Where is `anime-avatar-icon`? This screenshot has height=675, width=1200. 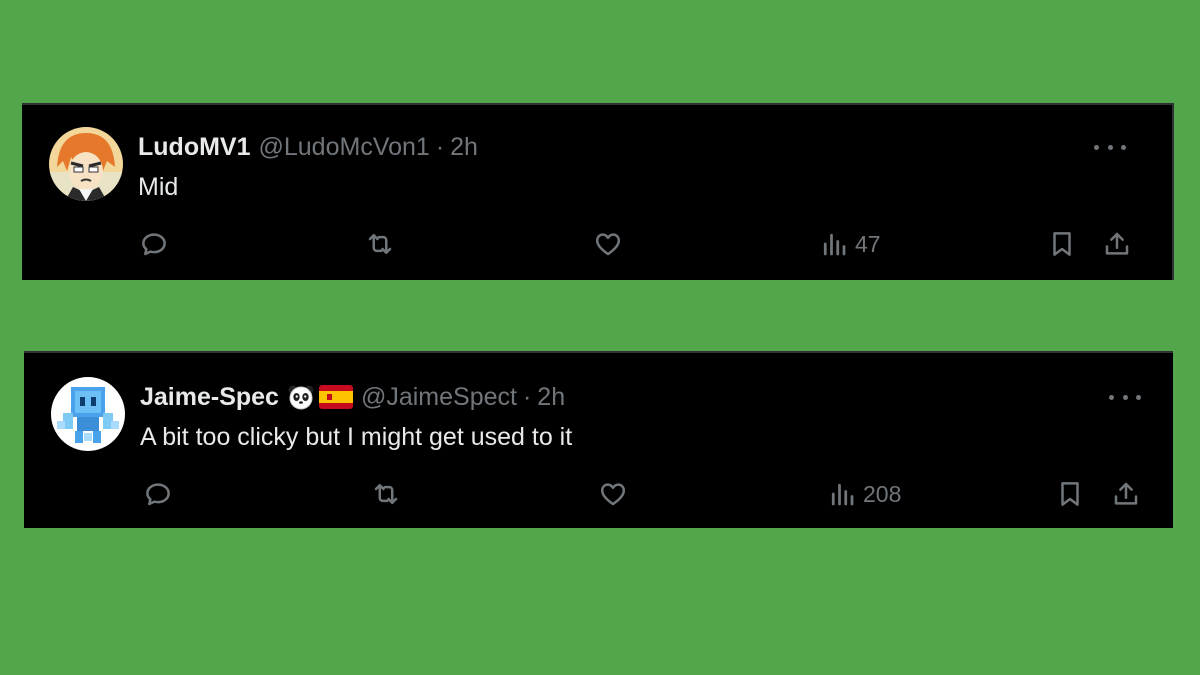 anime-avatar-icon is located at coordinates (86, 164).